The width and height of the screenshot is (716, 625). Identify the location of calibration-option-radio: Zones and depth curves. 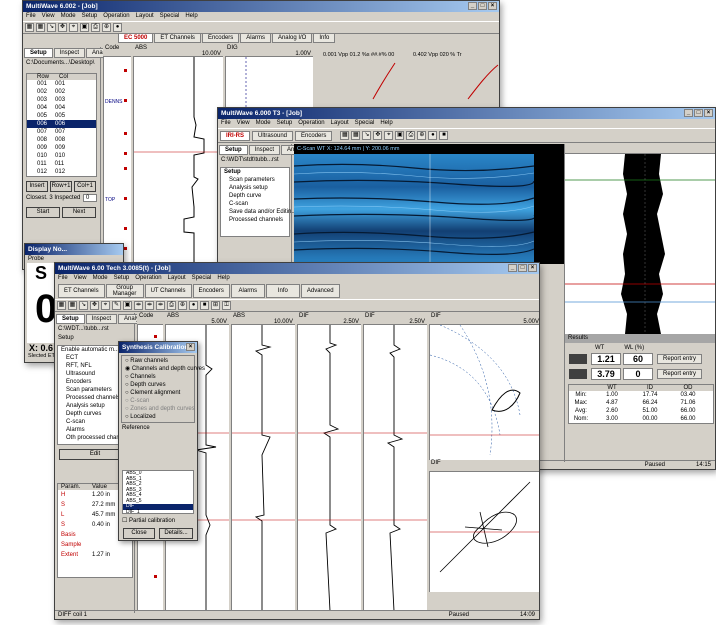
(158, 409).